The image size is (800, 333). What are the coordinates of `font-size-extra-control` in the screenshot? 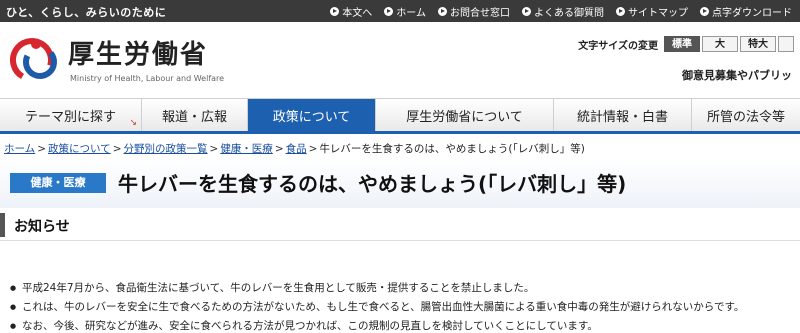 It's located at (786, 44).